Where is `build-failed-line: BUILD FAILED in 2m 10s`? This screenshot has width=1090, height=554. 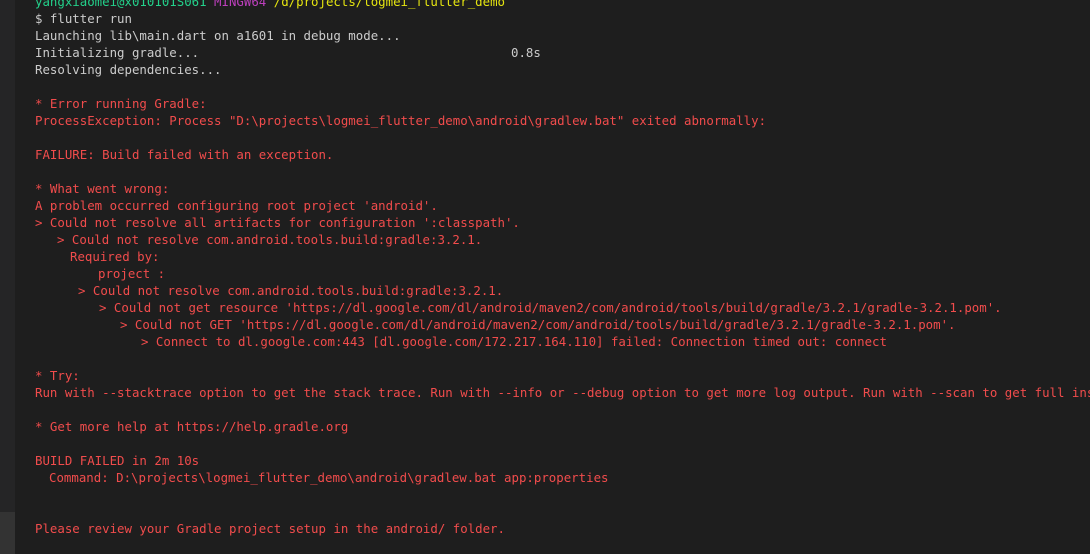 build-failed-line: BUILD FAILED in 2m 10s is located at coordinates (117, 460).